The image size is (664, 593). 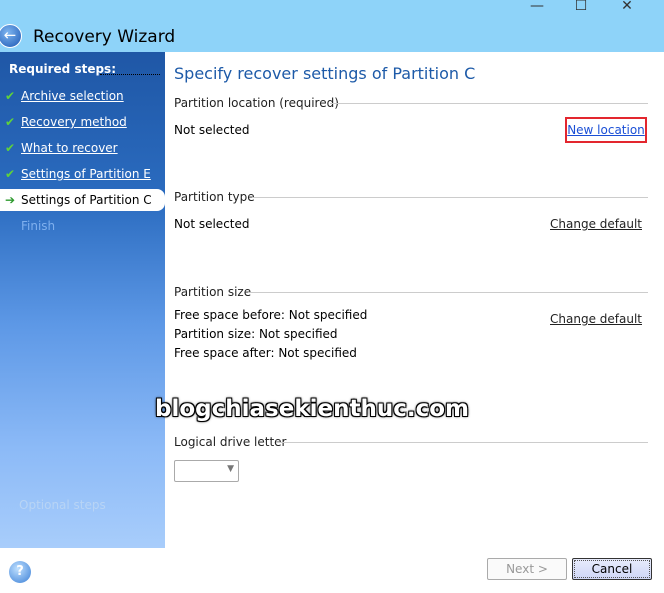 I want to click on new-location-link: New location, so click(x=606, y=130).